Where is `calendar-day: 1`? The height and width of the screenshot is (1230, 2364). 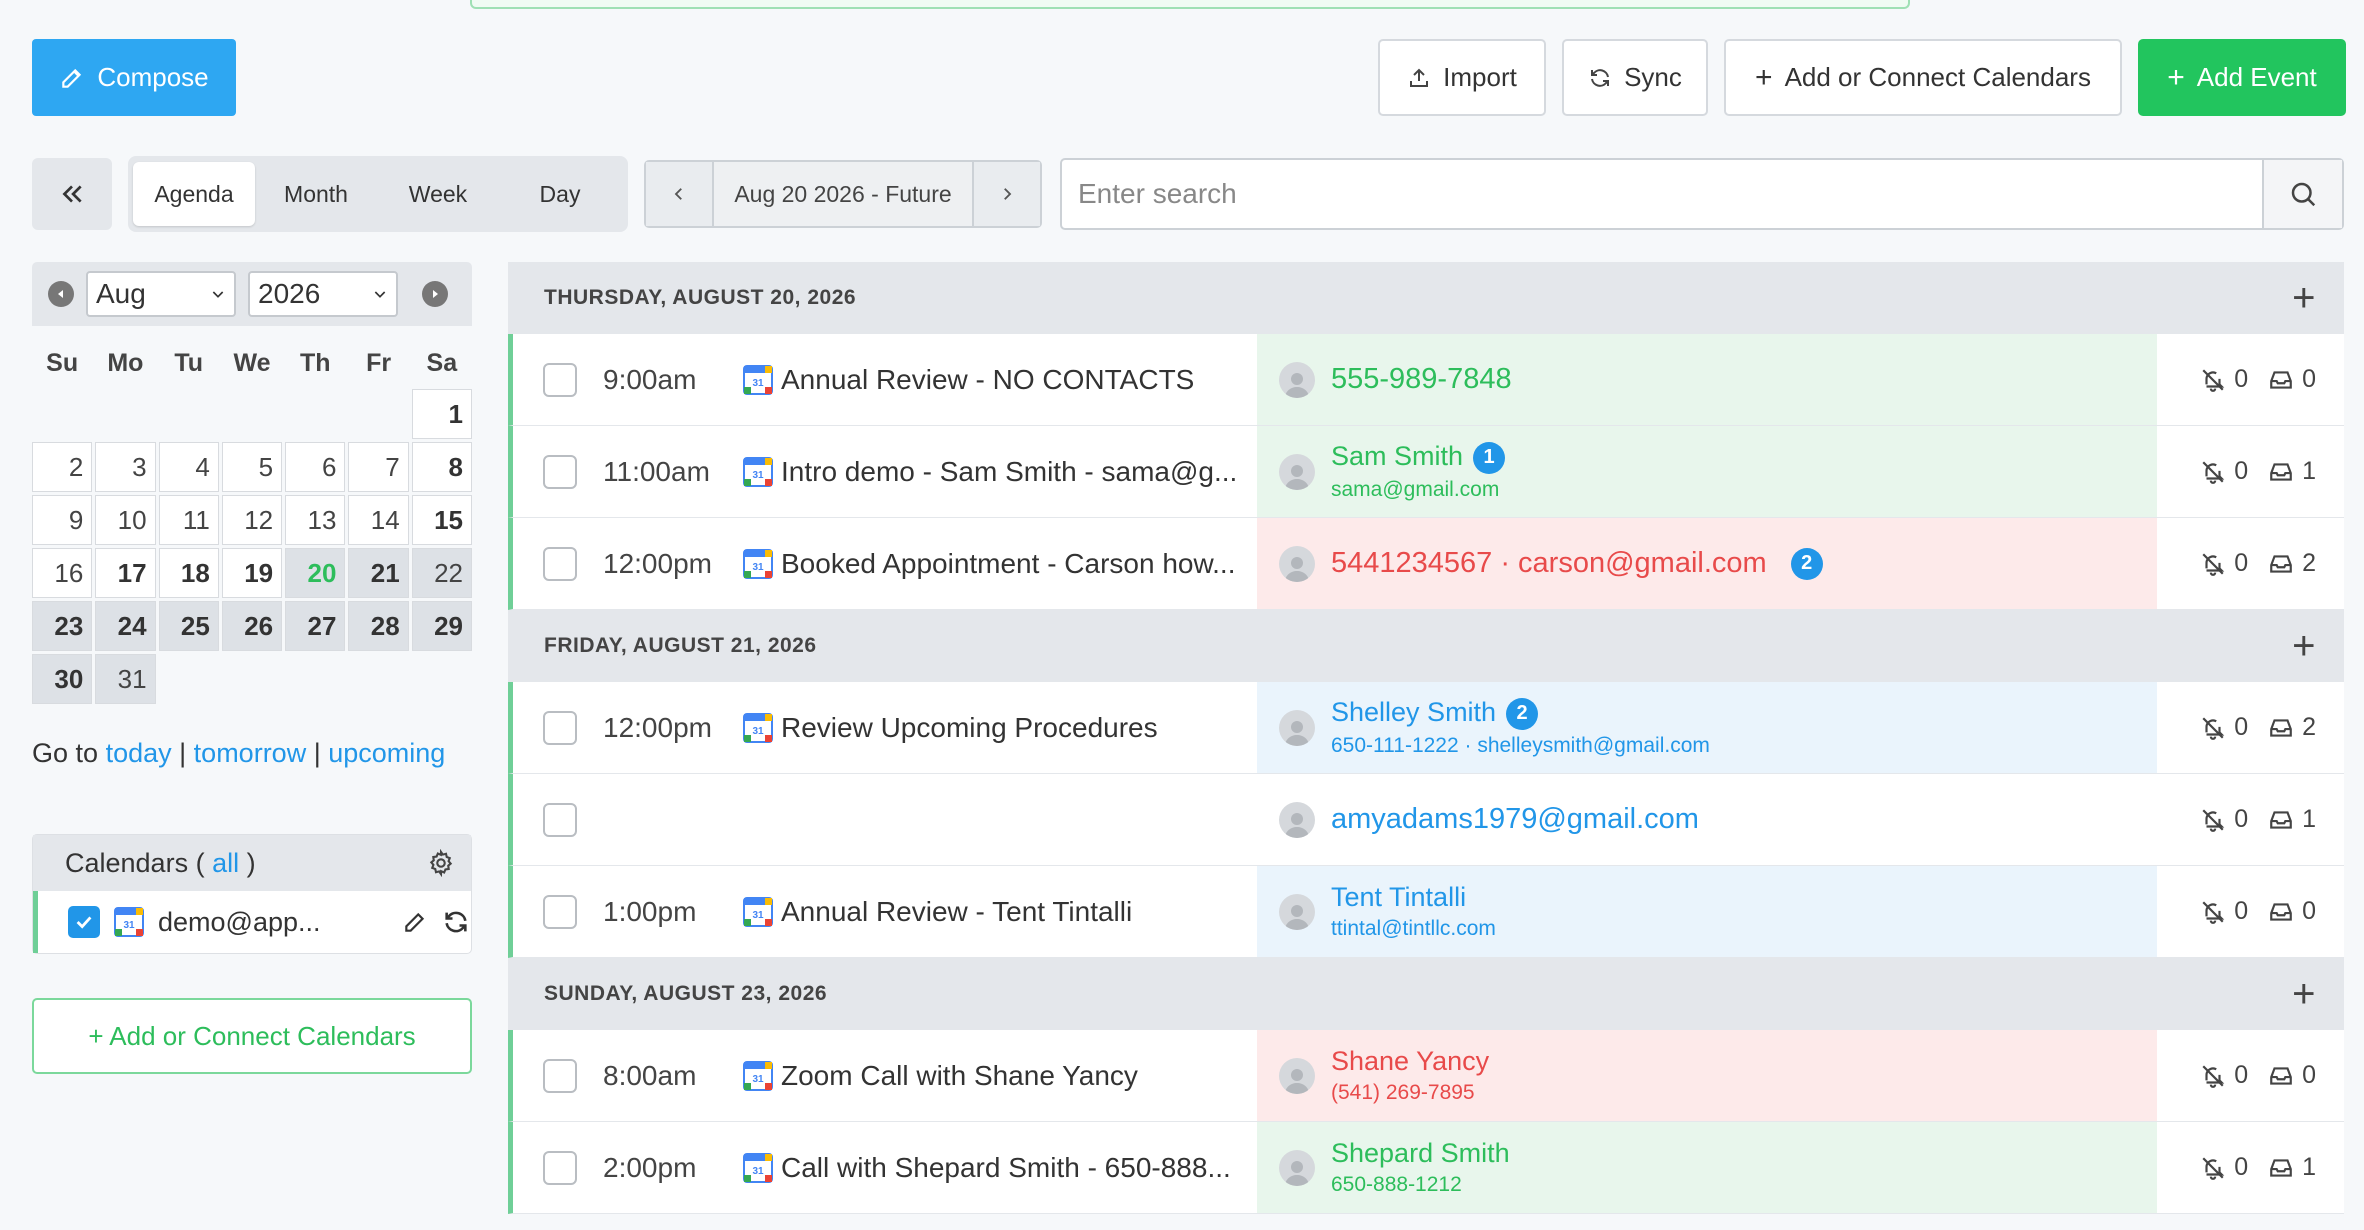 calendar-day: 1 is located at coordinates (441, 414).